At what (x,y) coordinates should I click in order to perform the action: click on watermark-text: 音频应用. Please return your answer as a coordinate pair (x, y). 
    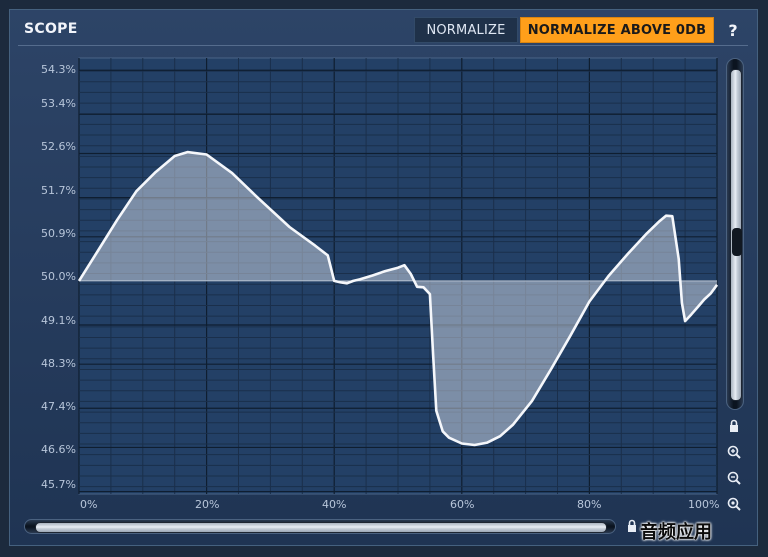
    Looking at the image, I should click on (676, 532).